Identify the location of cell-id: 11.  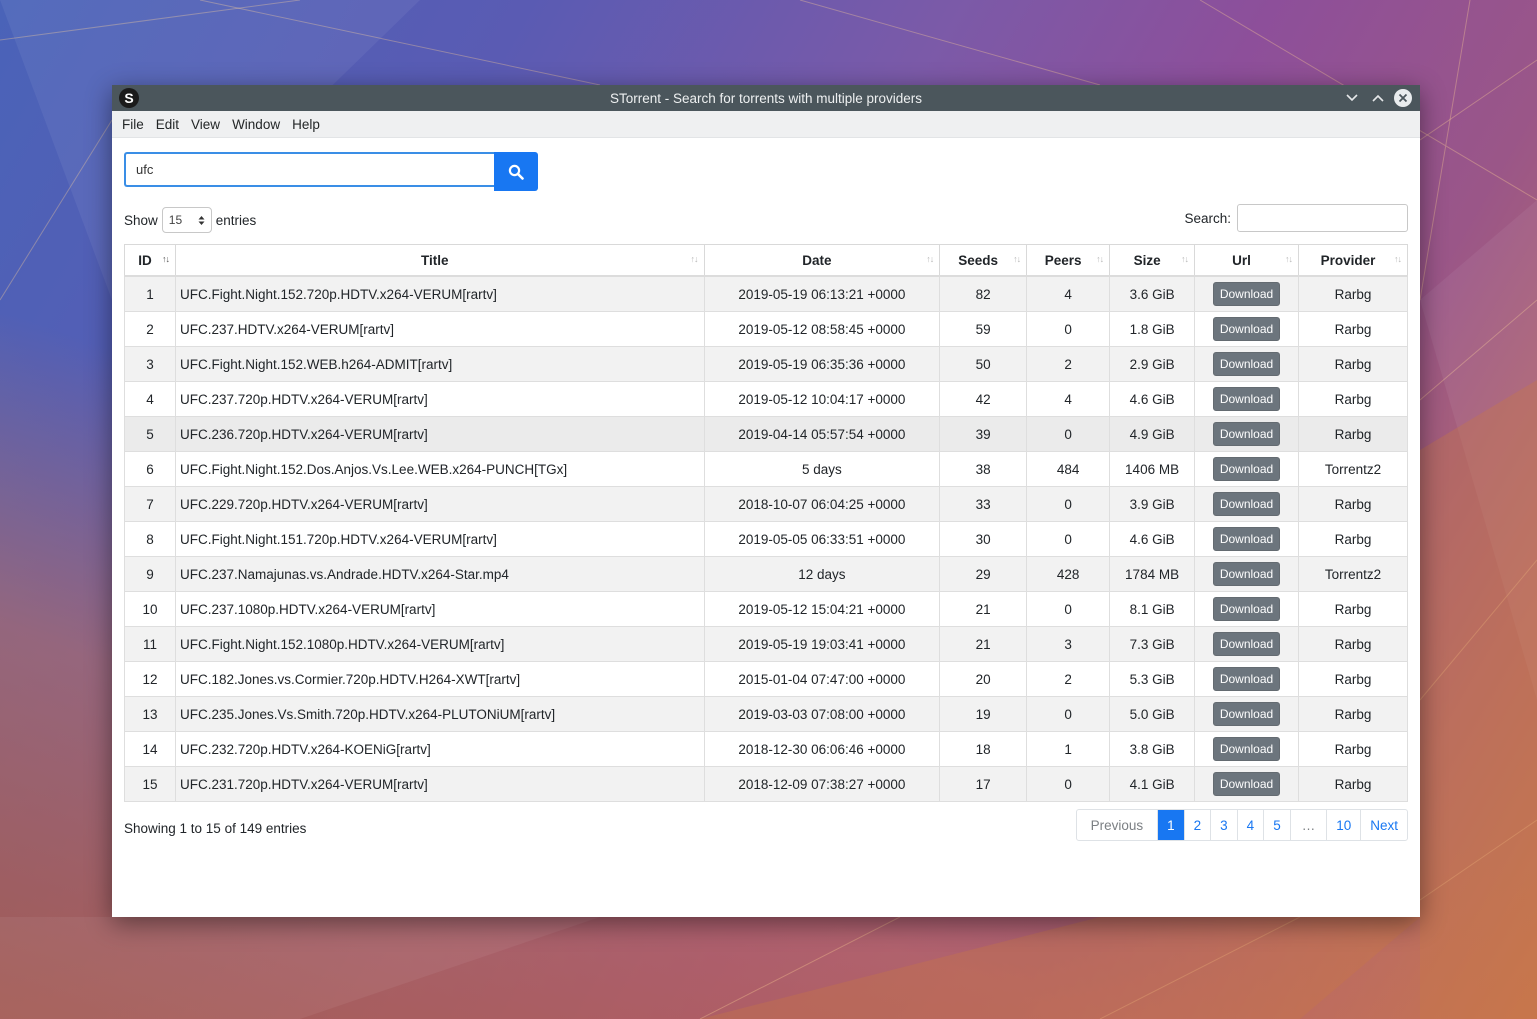
(150, 644).